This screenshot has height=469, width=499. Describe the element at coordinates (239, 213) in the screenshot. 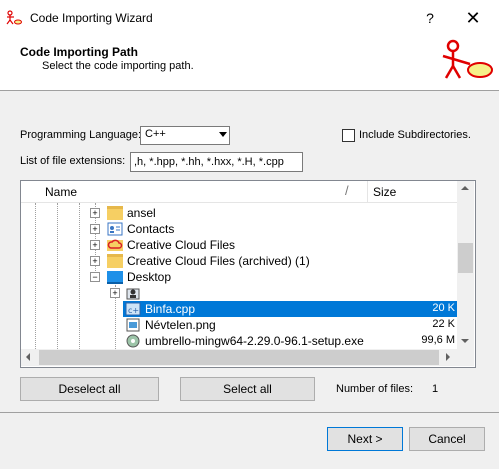

I see `tree-row-ansel: + ansel` at that location.